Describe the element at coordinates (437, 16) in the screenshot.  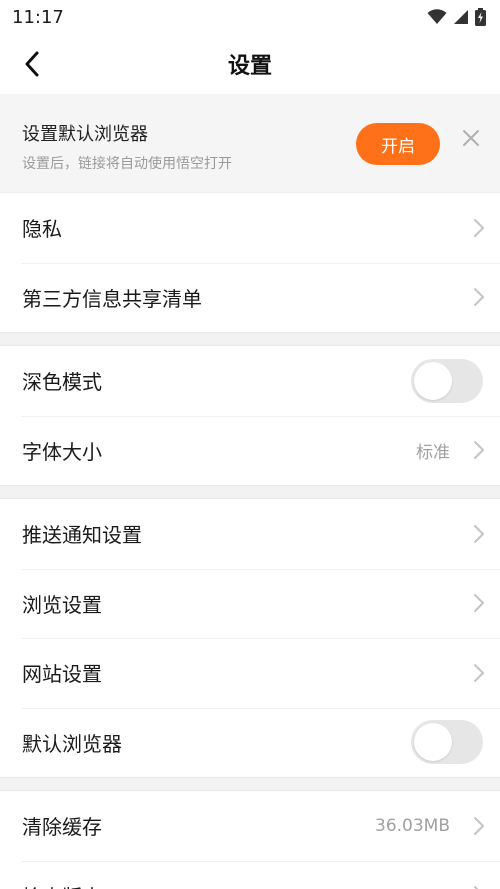
I see `wifi-icon` at that location.